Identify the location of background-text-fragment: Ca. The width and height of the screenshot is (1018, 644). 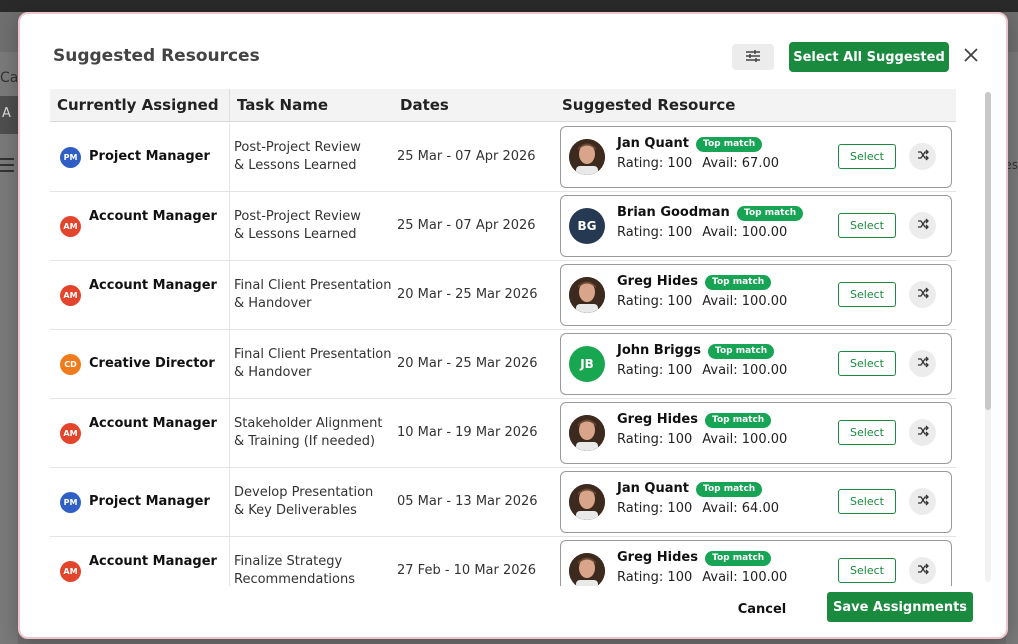
(9, 78).